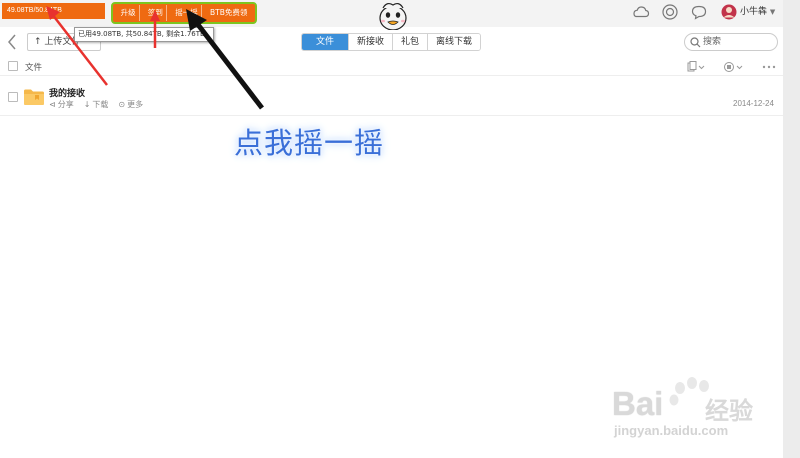  Describe the element at coordinates (757, 10) in the screenshot. I see `username: 小牛犇 ▼` at that location.